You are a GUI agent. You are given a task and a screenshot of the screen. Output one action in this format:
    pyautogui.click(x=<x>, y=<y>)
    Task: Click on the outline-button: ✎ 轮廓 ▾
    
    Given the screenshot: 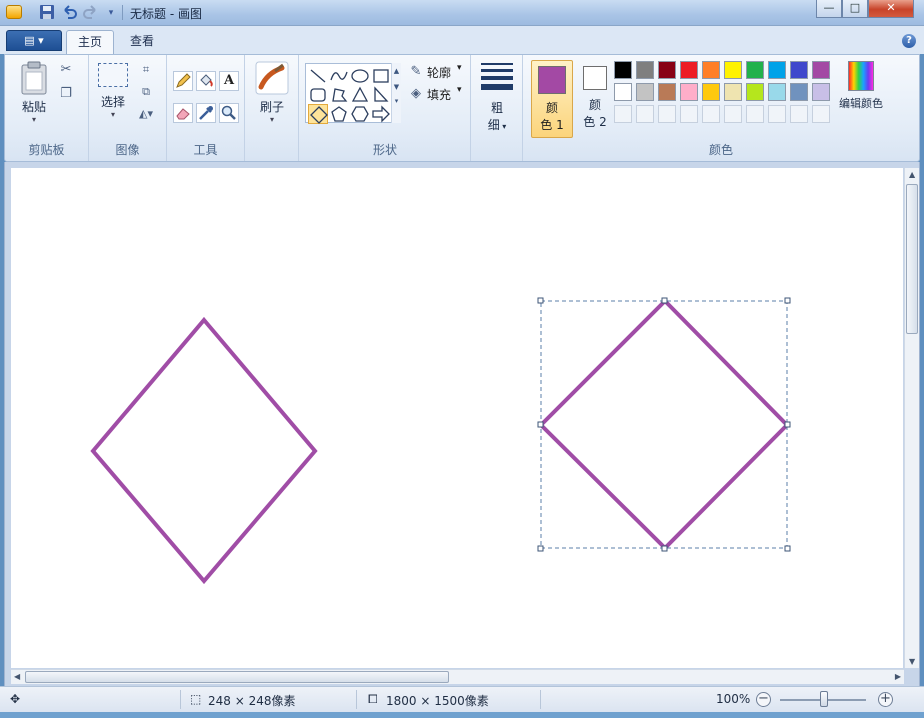 What is the action you would take?
    pyautogui.click(x=437, y=72)
    